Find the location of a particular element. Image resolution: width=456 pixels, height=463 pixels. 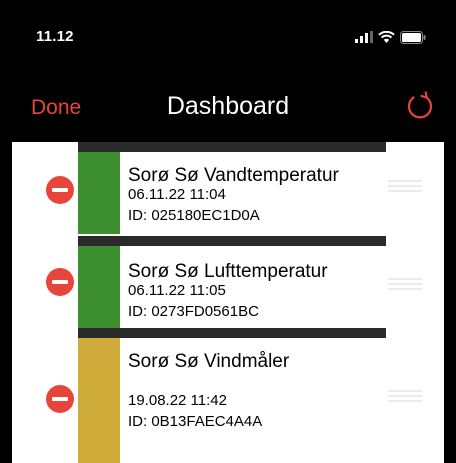

refresh-button is located at coordinates (420, 105).